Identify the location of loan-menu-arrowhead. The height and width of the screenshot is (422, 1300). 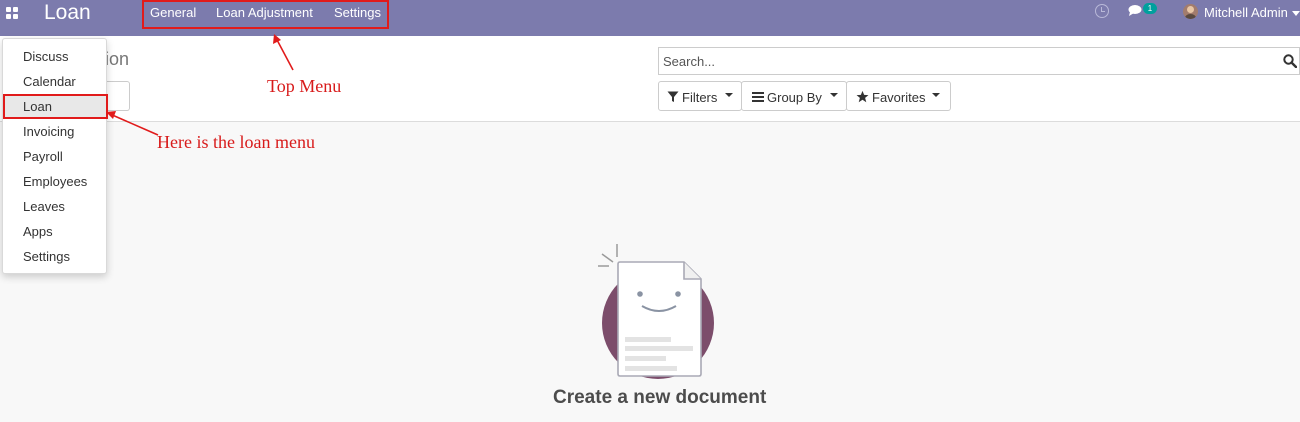
(111, 115).